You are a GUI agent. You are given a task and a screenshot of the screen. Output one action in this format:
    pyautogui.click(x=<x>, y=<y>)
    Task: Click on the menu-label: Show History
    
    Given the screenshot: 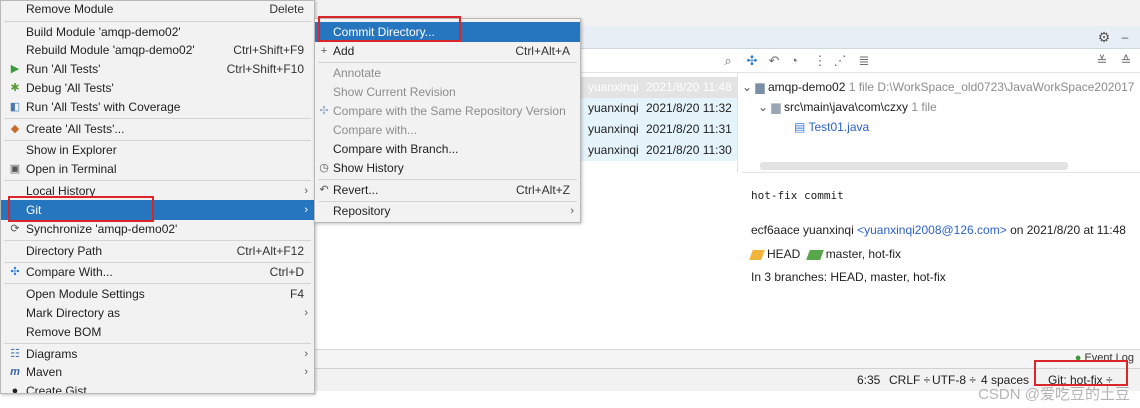 What is the action you would take?
    pyautogui.click(x=368, y=168)
    